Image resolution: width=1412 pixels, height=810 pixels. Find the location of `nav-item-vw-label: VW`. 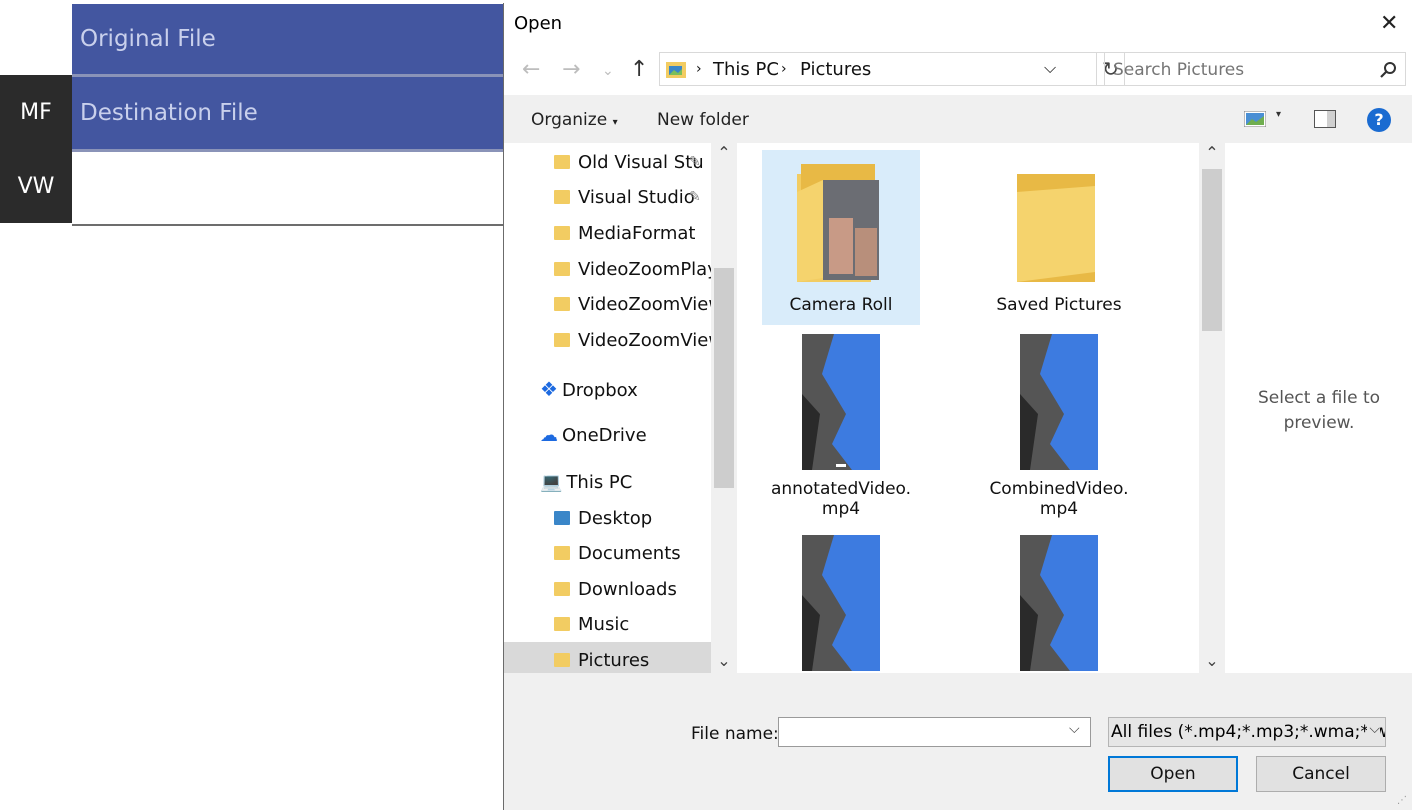

nav-item-vw-label: VW is located at coordinates (36, 186).